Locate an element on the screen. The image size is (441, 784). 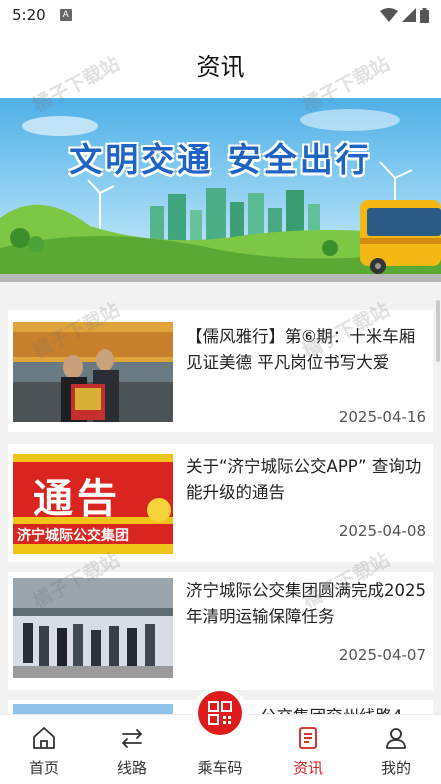
tab-label: 乘车码 is located at coordinates (220, 768).